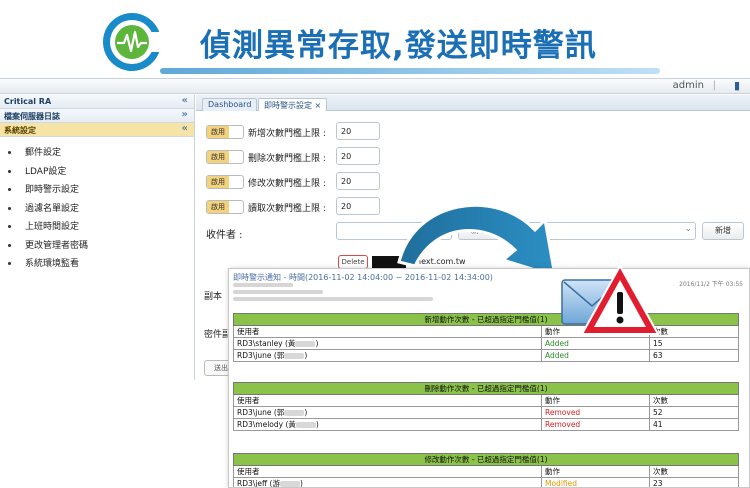 The height and width of the screenshot is (488, 750). Describe the element at coordinates (266, 343) in the screenshot. I see `user-cell: RD3\stanley (黃` at that location.